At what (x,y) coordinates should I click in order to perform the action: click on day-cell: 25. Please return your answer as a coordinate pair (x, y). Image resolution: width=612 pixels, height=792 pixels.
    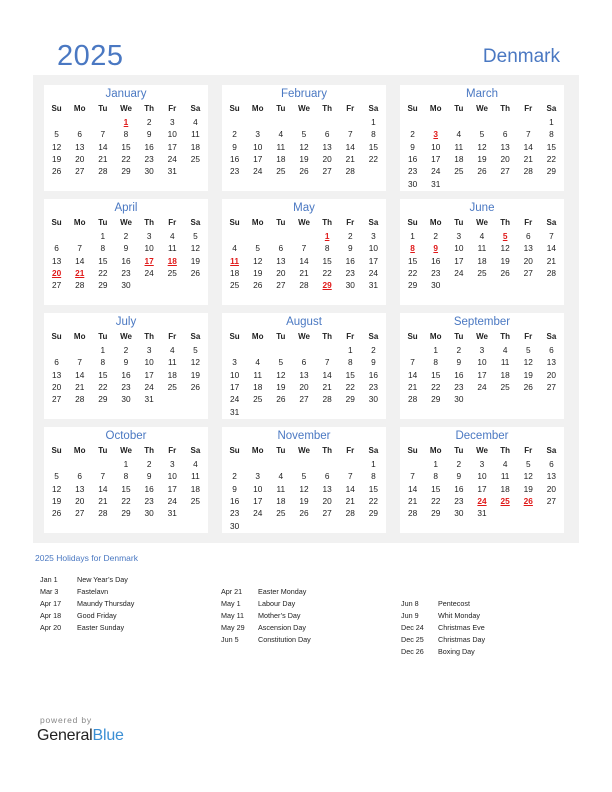
    Looking at the image, I should click on (258, 399).